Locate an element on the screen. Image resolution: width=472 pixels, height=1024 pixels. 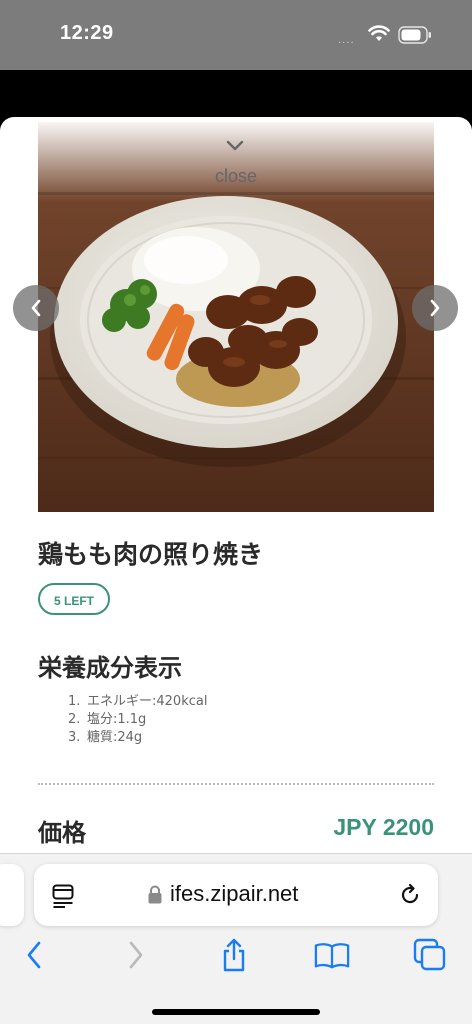
dish-name: 鶏もも肉の照り焼き is located at coordinates (151, 554).